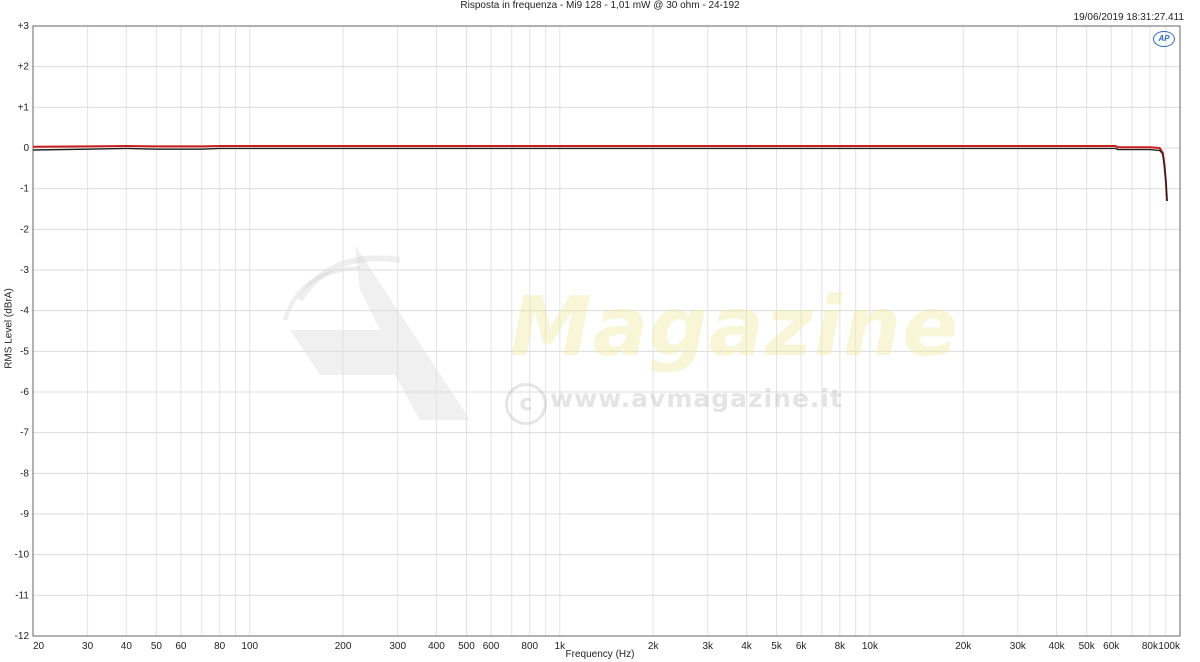 The height and width of the screenshot is (662, 1200). I want to click on y-tick-label: +2, so click(24, 67).